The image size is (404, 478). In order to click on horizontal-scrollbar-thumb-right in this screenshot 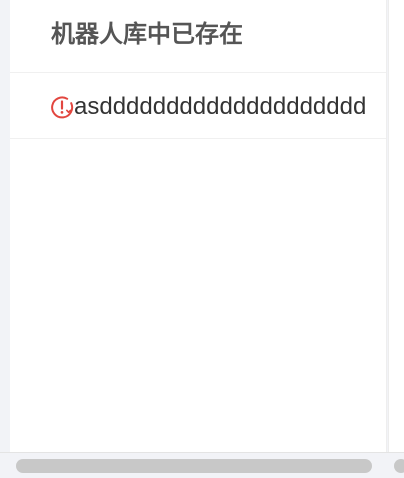, I will do `click(399, 466)`.